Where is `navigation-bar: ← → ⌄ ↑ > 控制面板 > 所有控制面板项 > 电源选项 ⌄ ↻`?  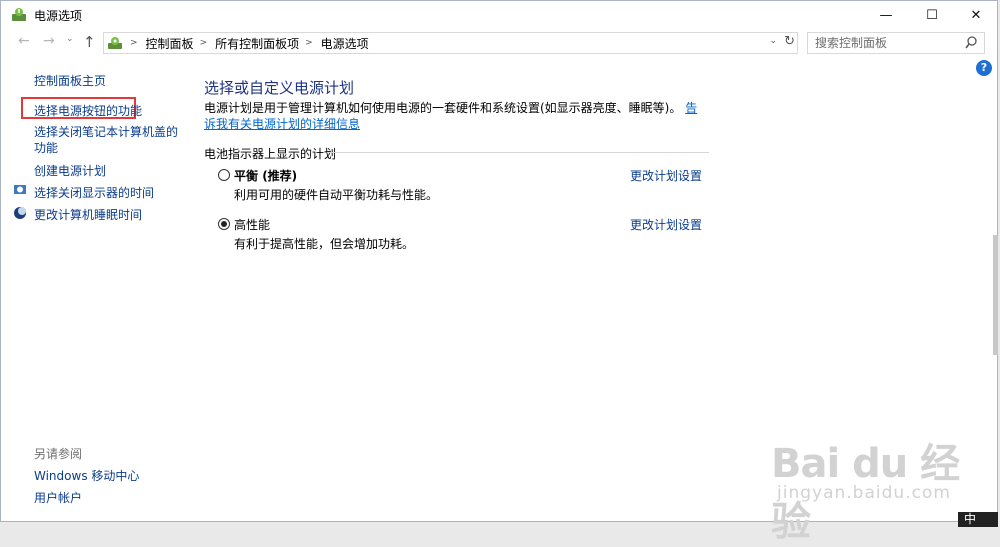
navigation-bar: ← → ⌄ ↑ > 控制面板 > 所有控制面板项 > 电源选项 ⌄ ↻ is located at coordinates (499, 43).